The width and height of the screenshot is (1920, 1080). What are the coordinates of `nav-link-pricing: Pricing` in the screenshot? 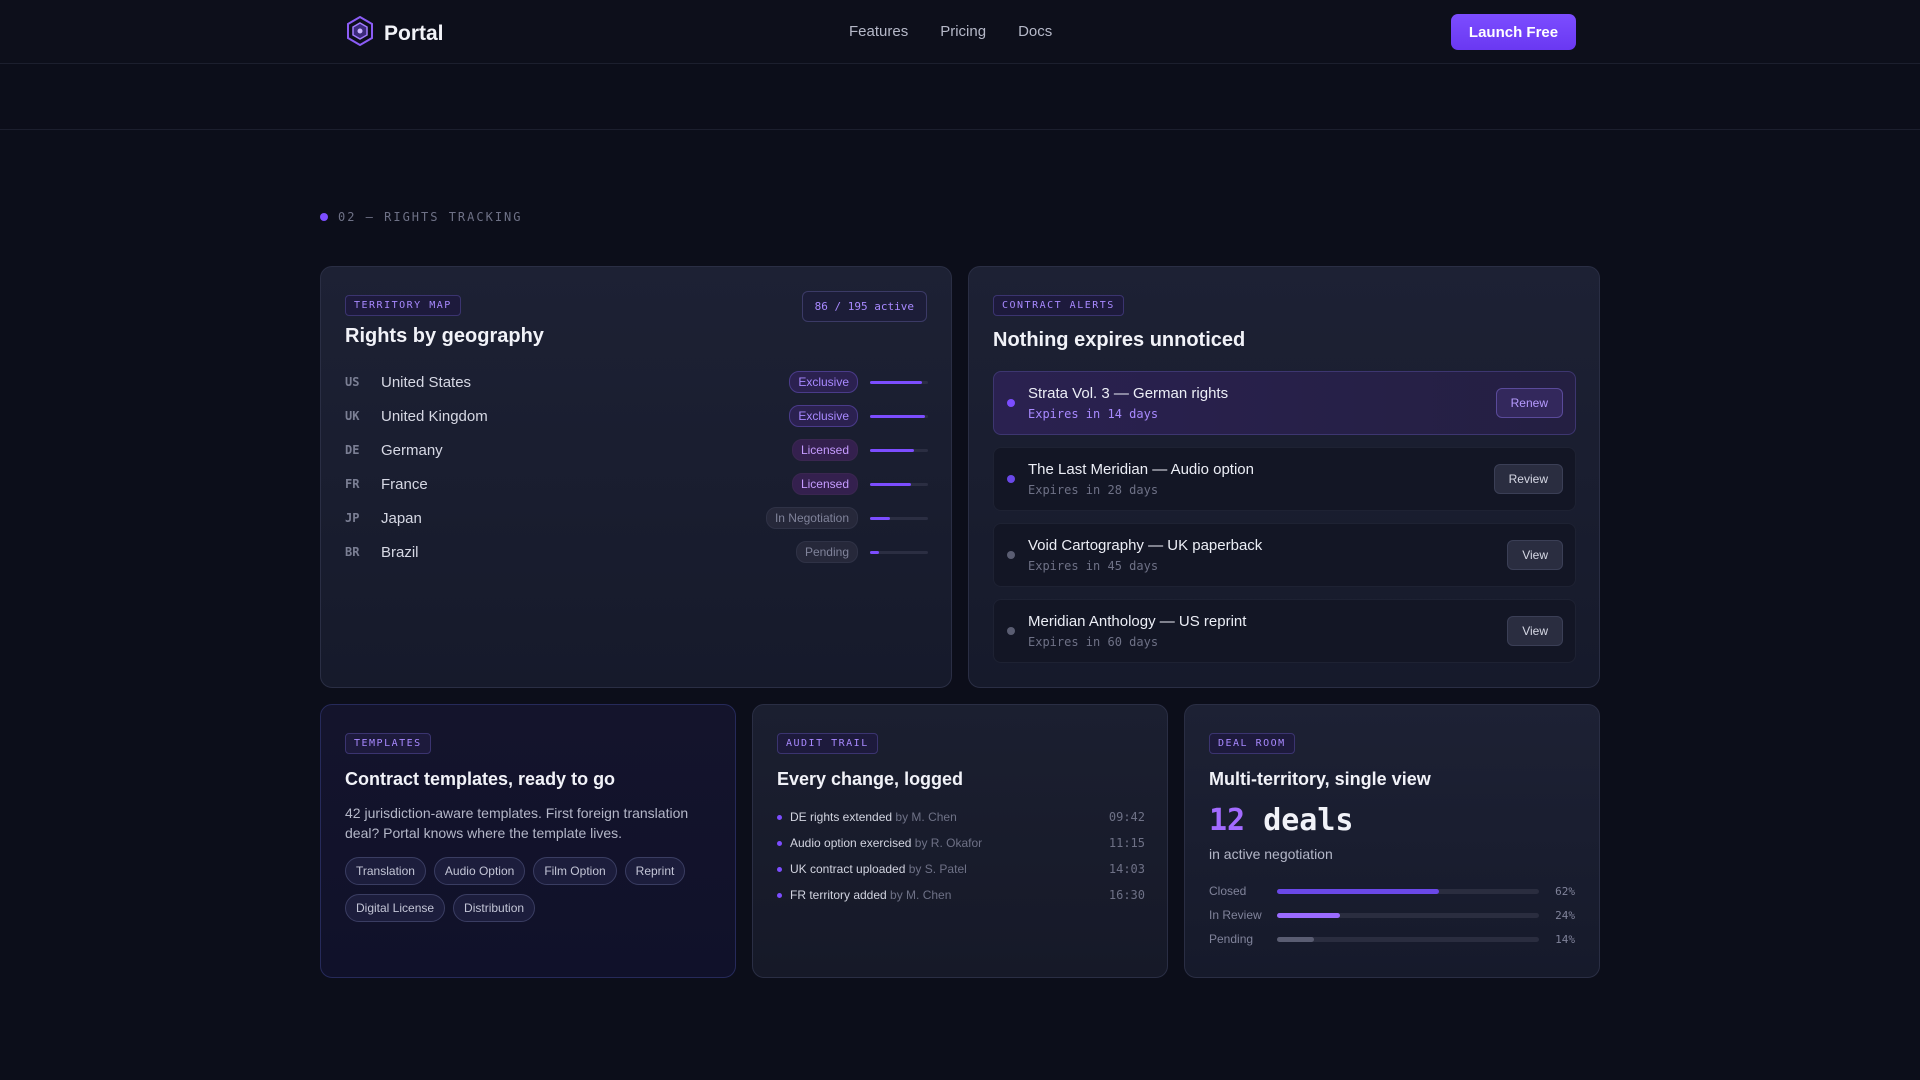 It's located at (963, 31).